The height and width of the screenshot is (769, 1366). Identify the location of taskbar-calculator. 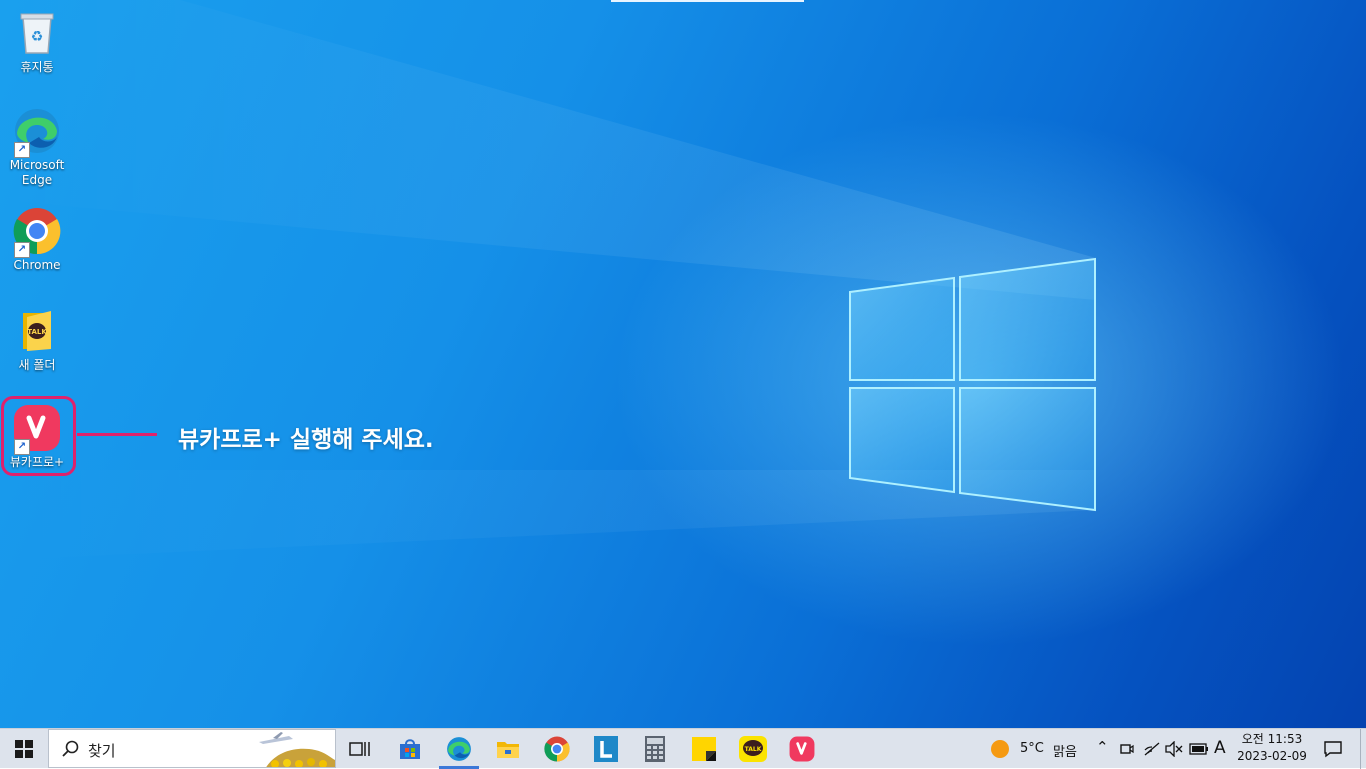
(655, 749).